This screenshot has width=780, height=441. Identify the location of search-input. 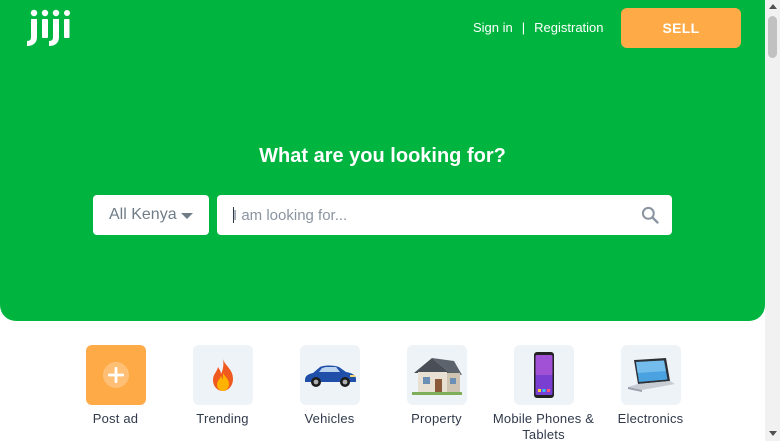
(428, 215).